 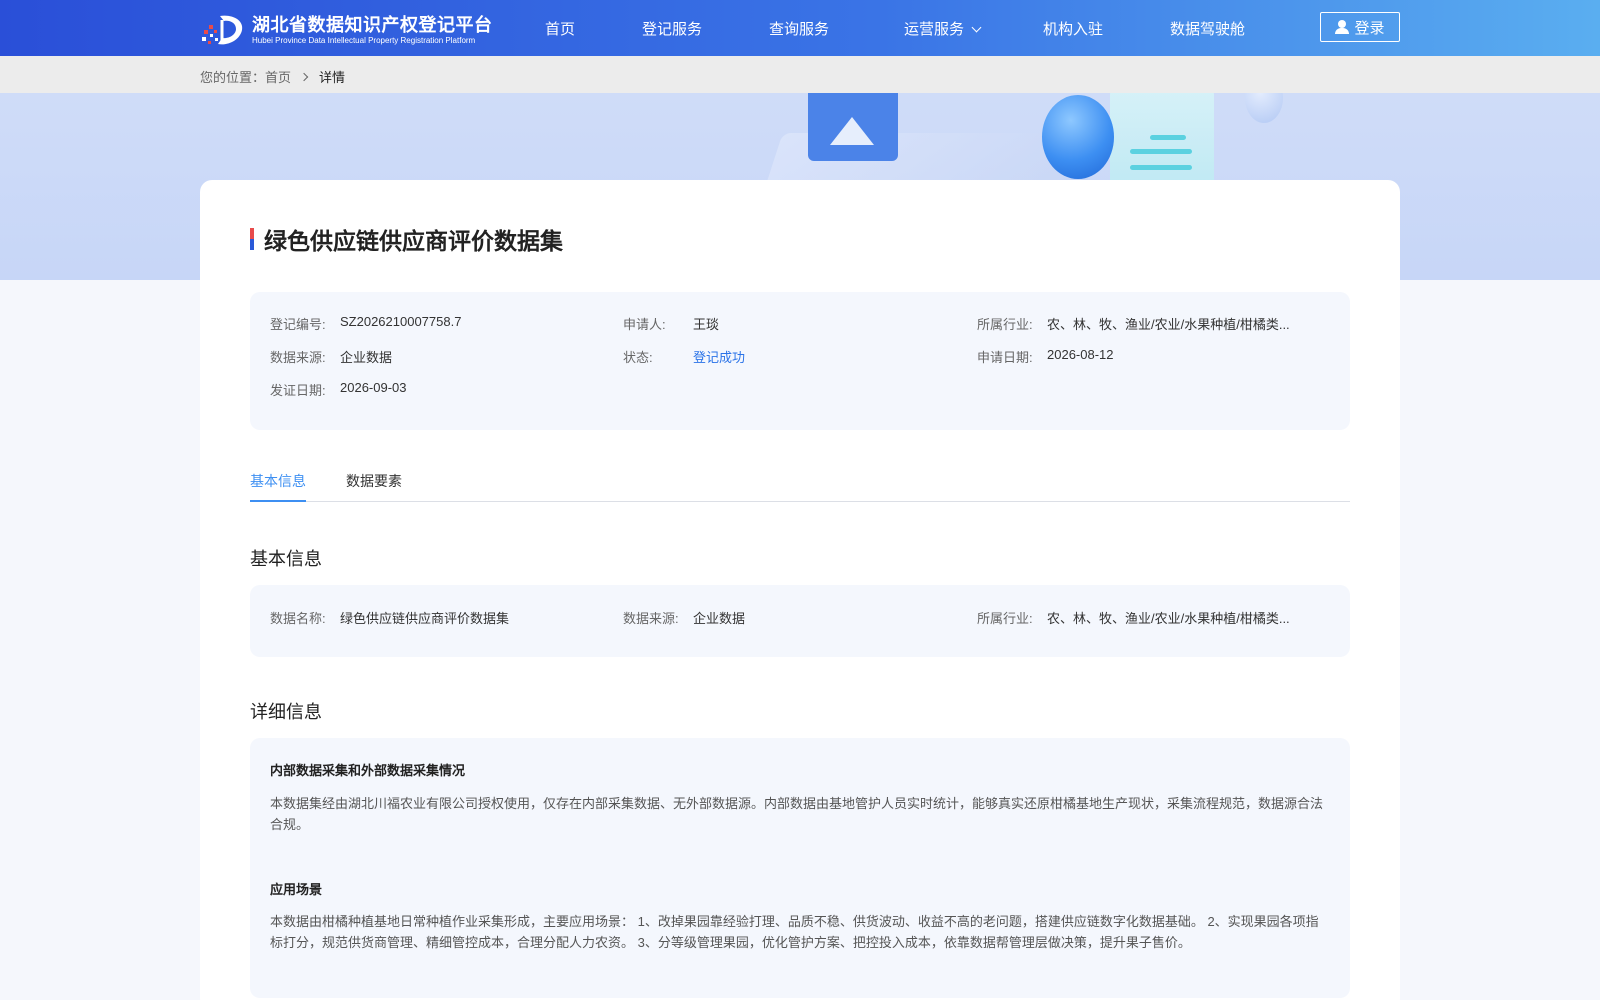 I want to click on breadcrumb-bar: 您的位置： 首页 详情, so click(x=800, y=74).